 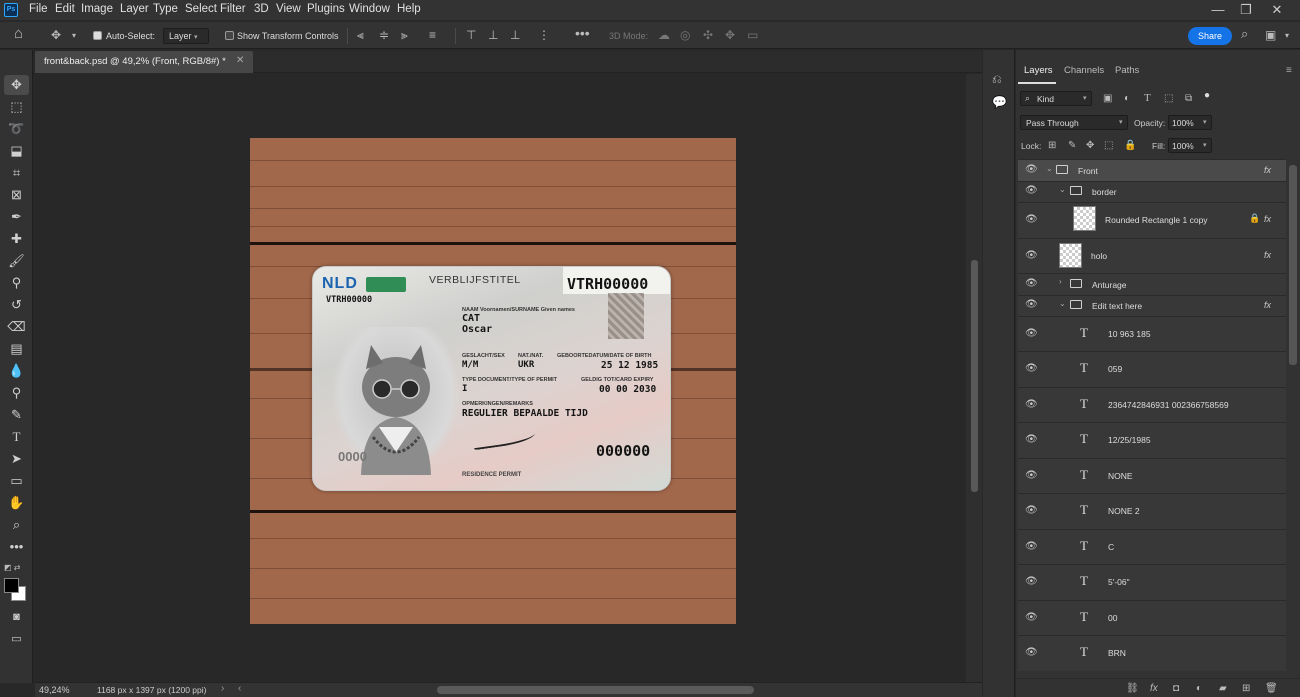 What do you see at coordinates (1052, 145) in the screenshot?
I see `lock-transparent-icon: ⊞` at bounding box center [1052, 145].